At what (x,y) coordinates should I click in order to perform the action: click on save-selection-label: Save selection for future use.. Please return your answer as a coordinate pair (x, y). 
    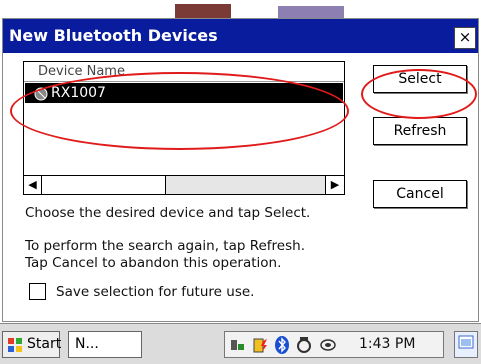
    Looking at the image, I should click on (155, 292).